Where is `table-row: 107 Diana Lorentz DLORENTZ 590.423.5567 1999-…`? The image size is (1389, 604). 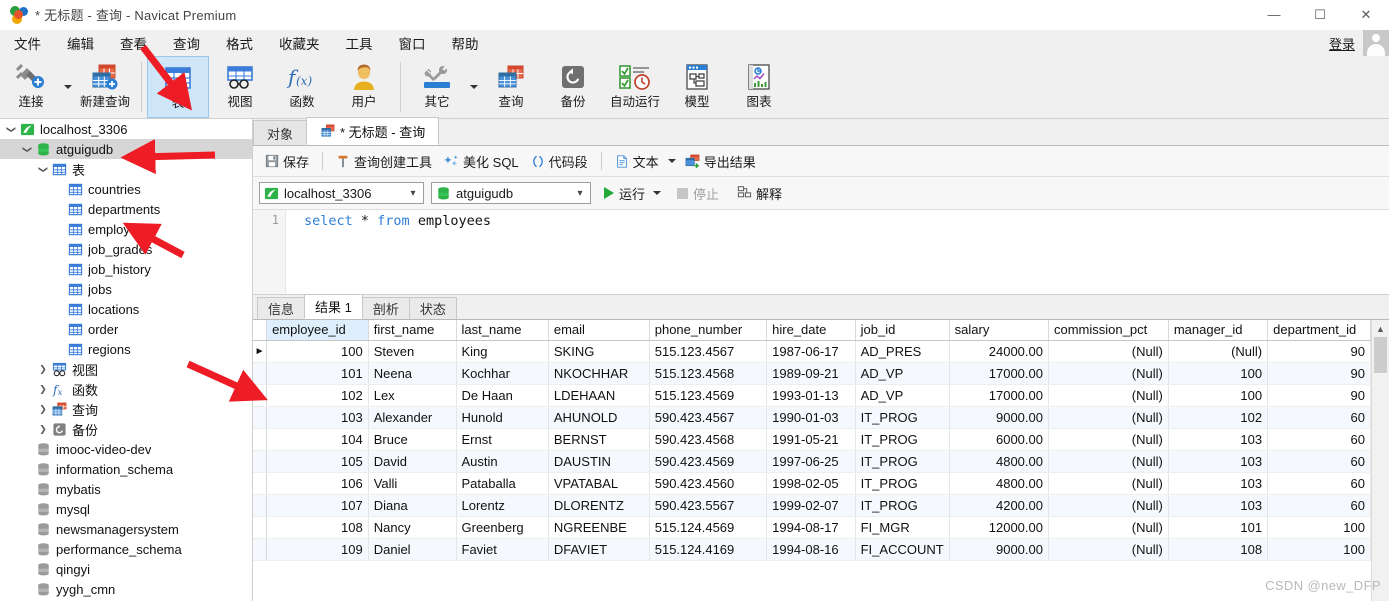
table-row: 107 Diana Lorentz DLORENTZ 590.423.5567 1999-… is located at coordinates (812, 505).